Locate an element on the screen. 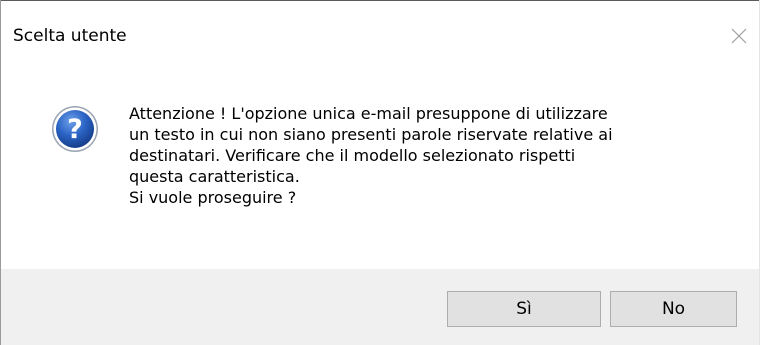 The image size is (760, 345). close-icon is located at coordinates (739, 36).